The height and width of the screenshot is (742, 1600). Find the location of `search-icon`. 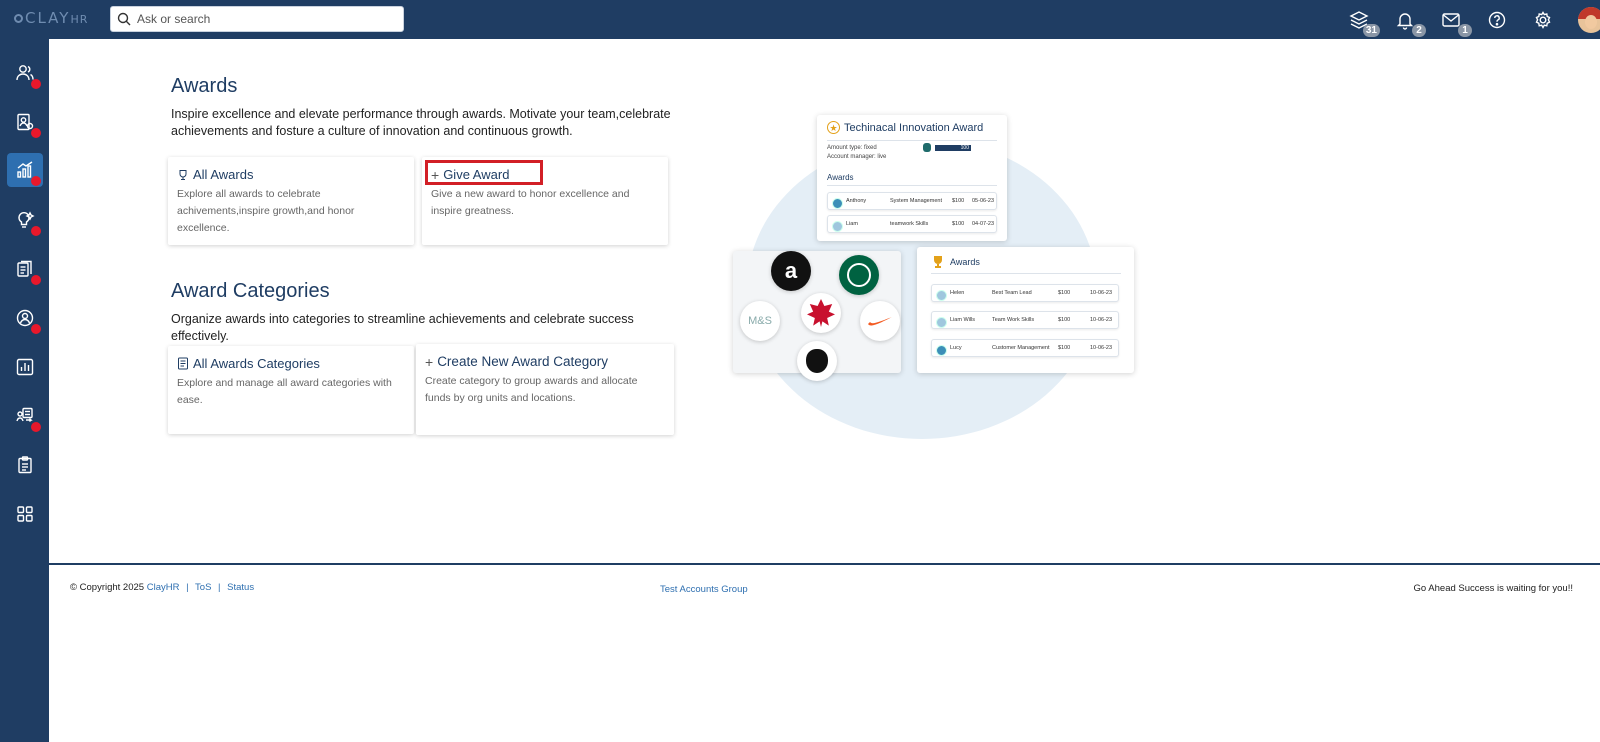

search-icon is located at coordinates (124, 19).